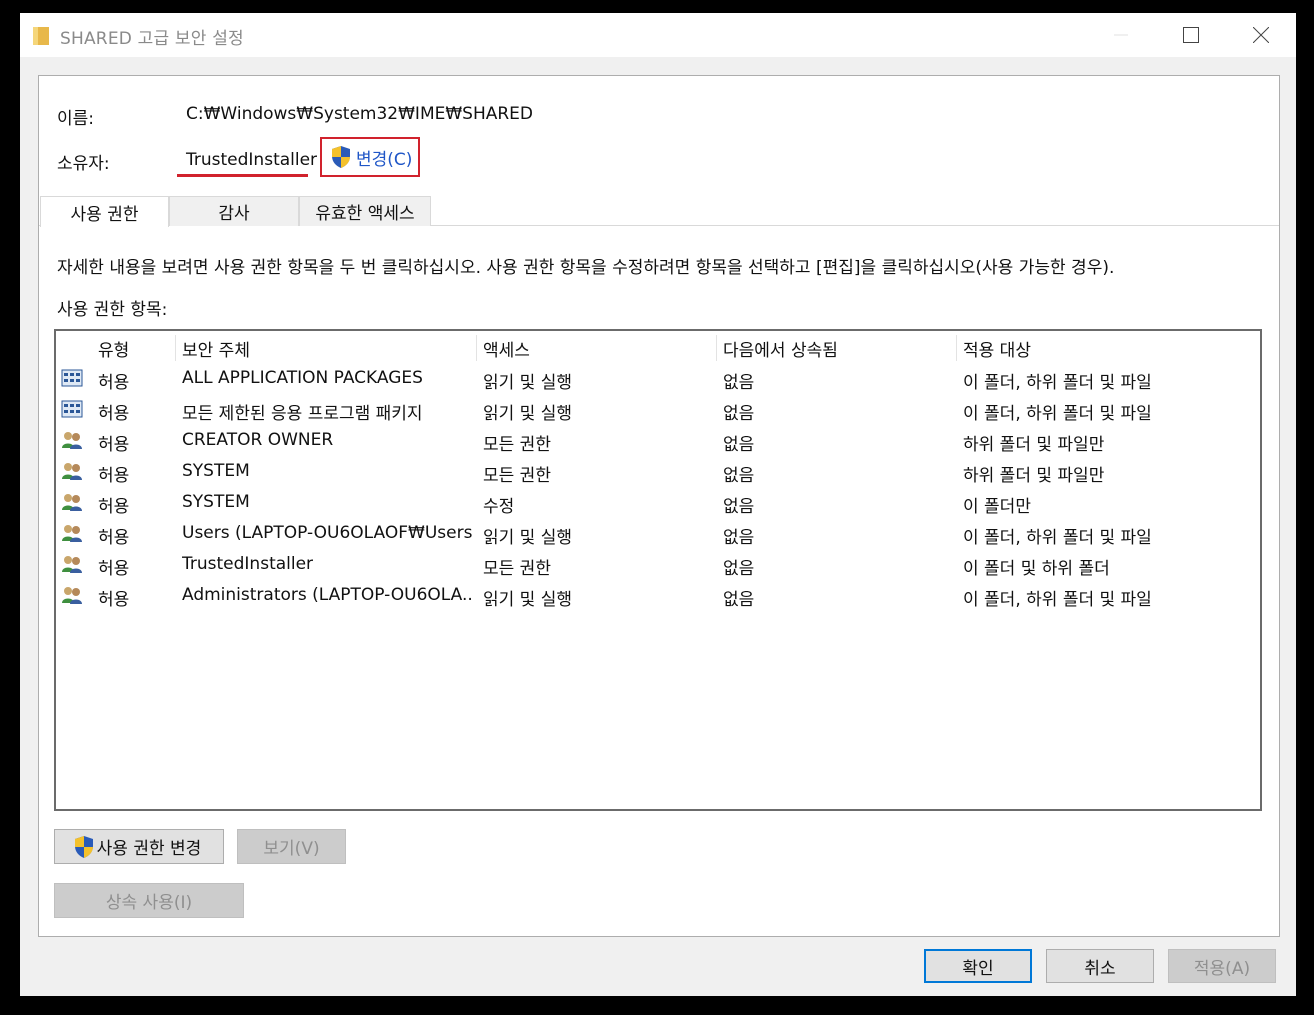 The height and width of the screenshot is (1015, 1314). Describe the element at coordinates (1106, 348) in the screenshot. I see `column-header-applies-to: 적용 대상` at that location.